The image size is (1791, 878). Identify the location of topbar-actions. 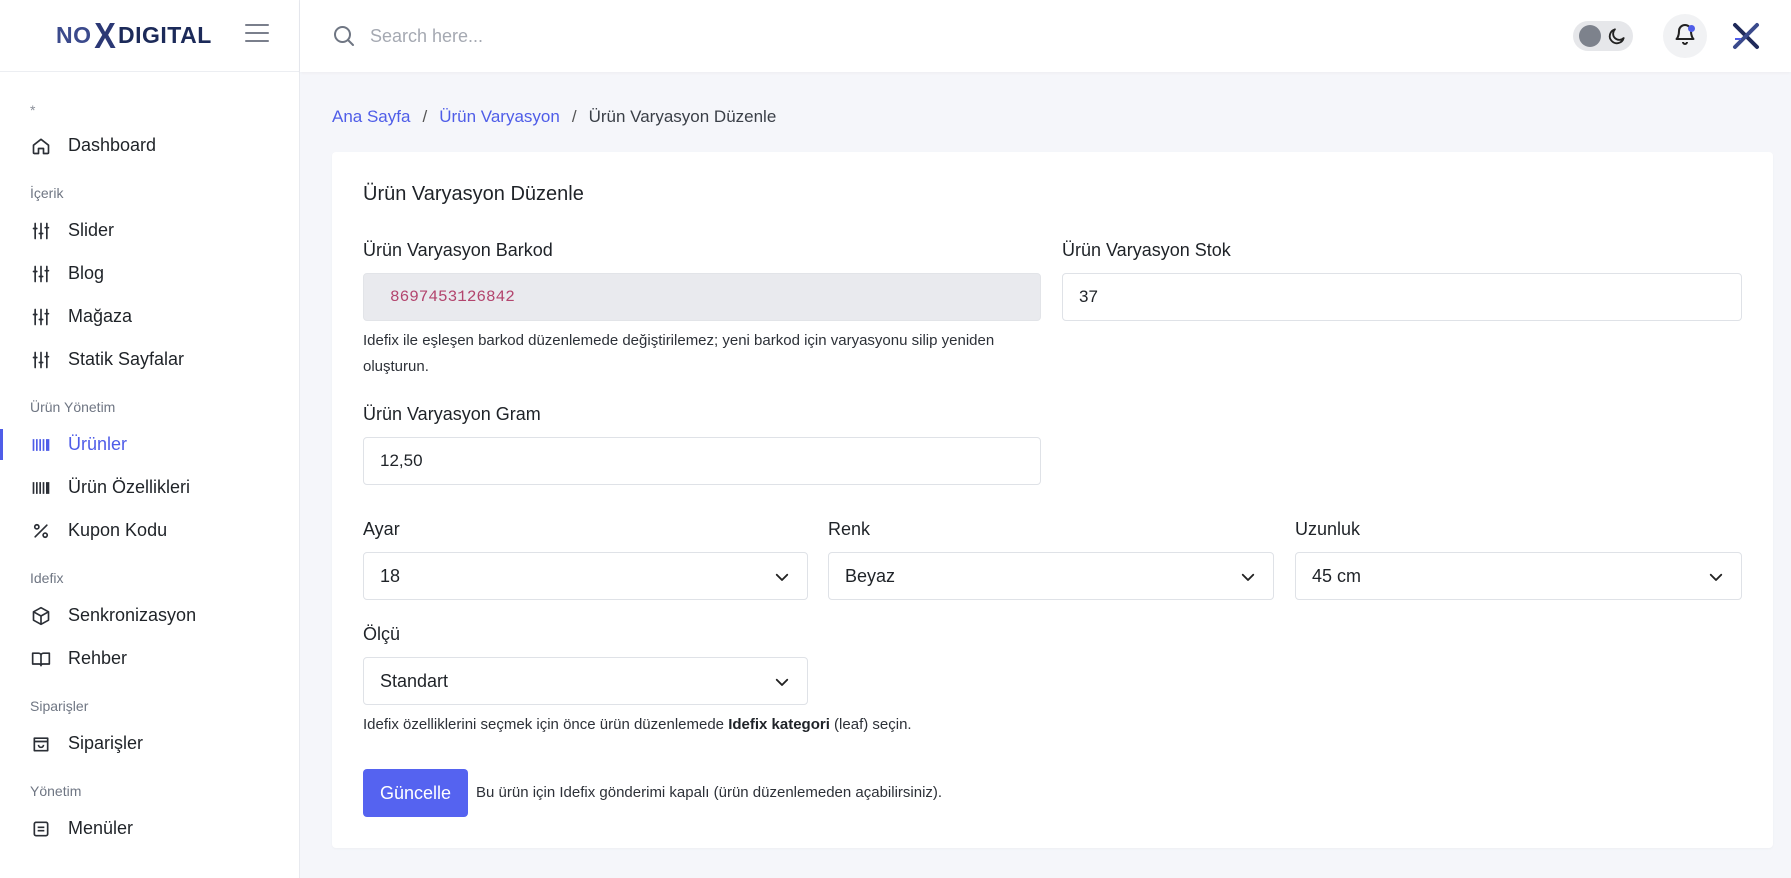
(1668, 36).